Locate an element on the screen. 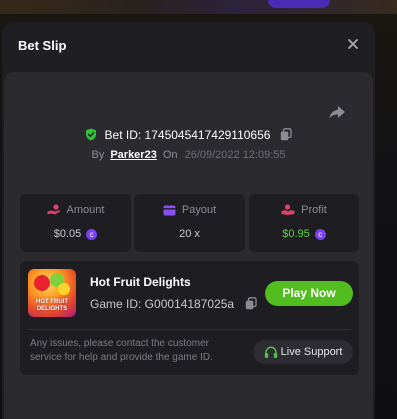  bet-author-row: By Parker23 On 26/09/2022 12:09:55 is located at coordinates (188, 155).